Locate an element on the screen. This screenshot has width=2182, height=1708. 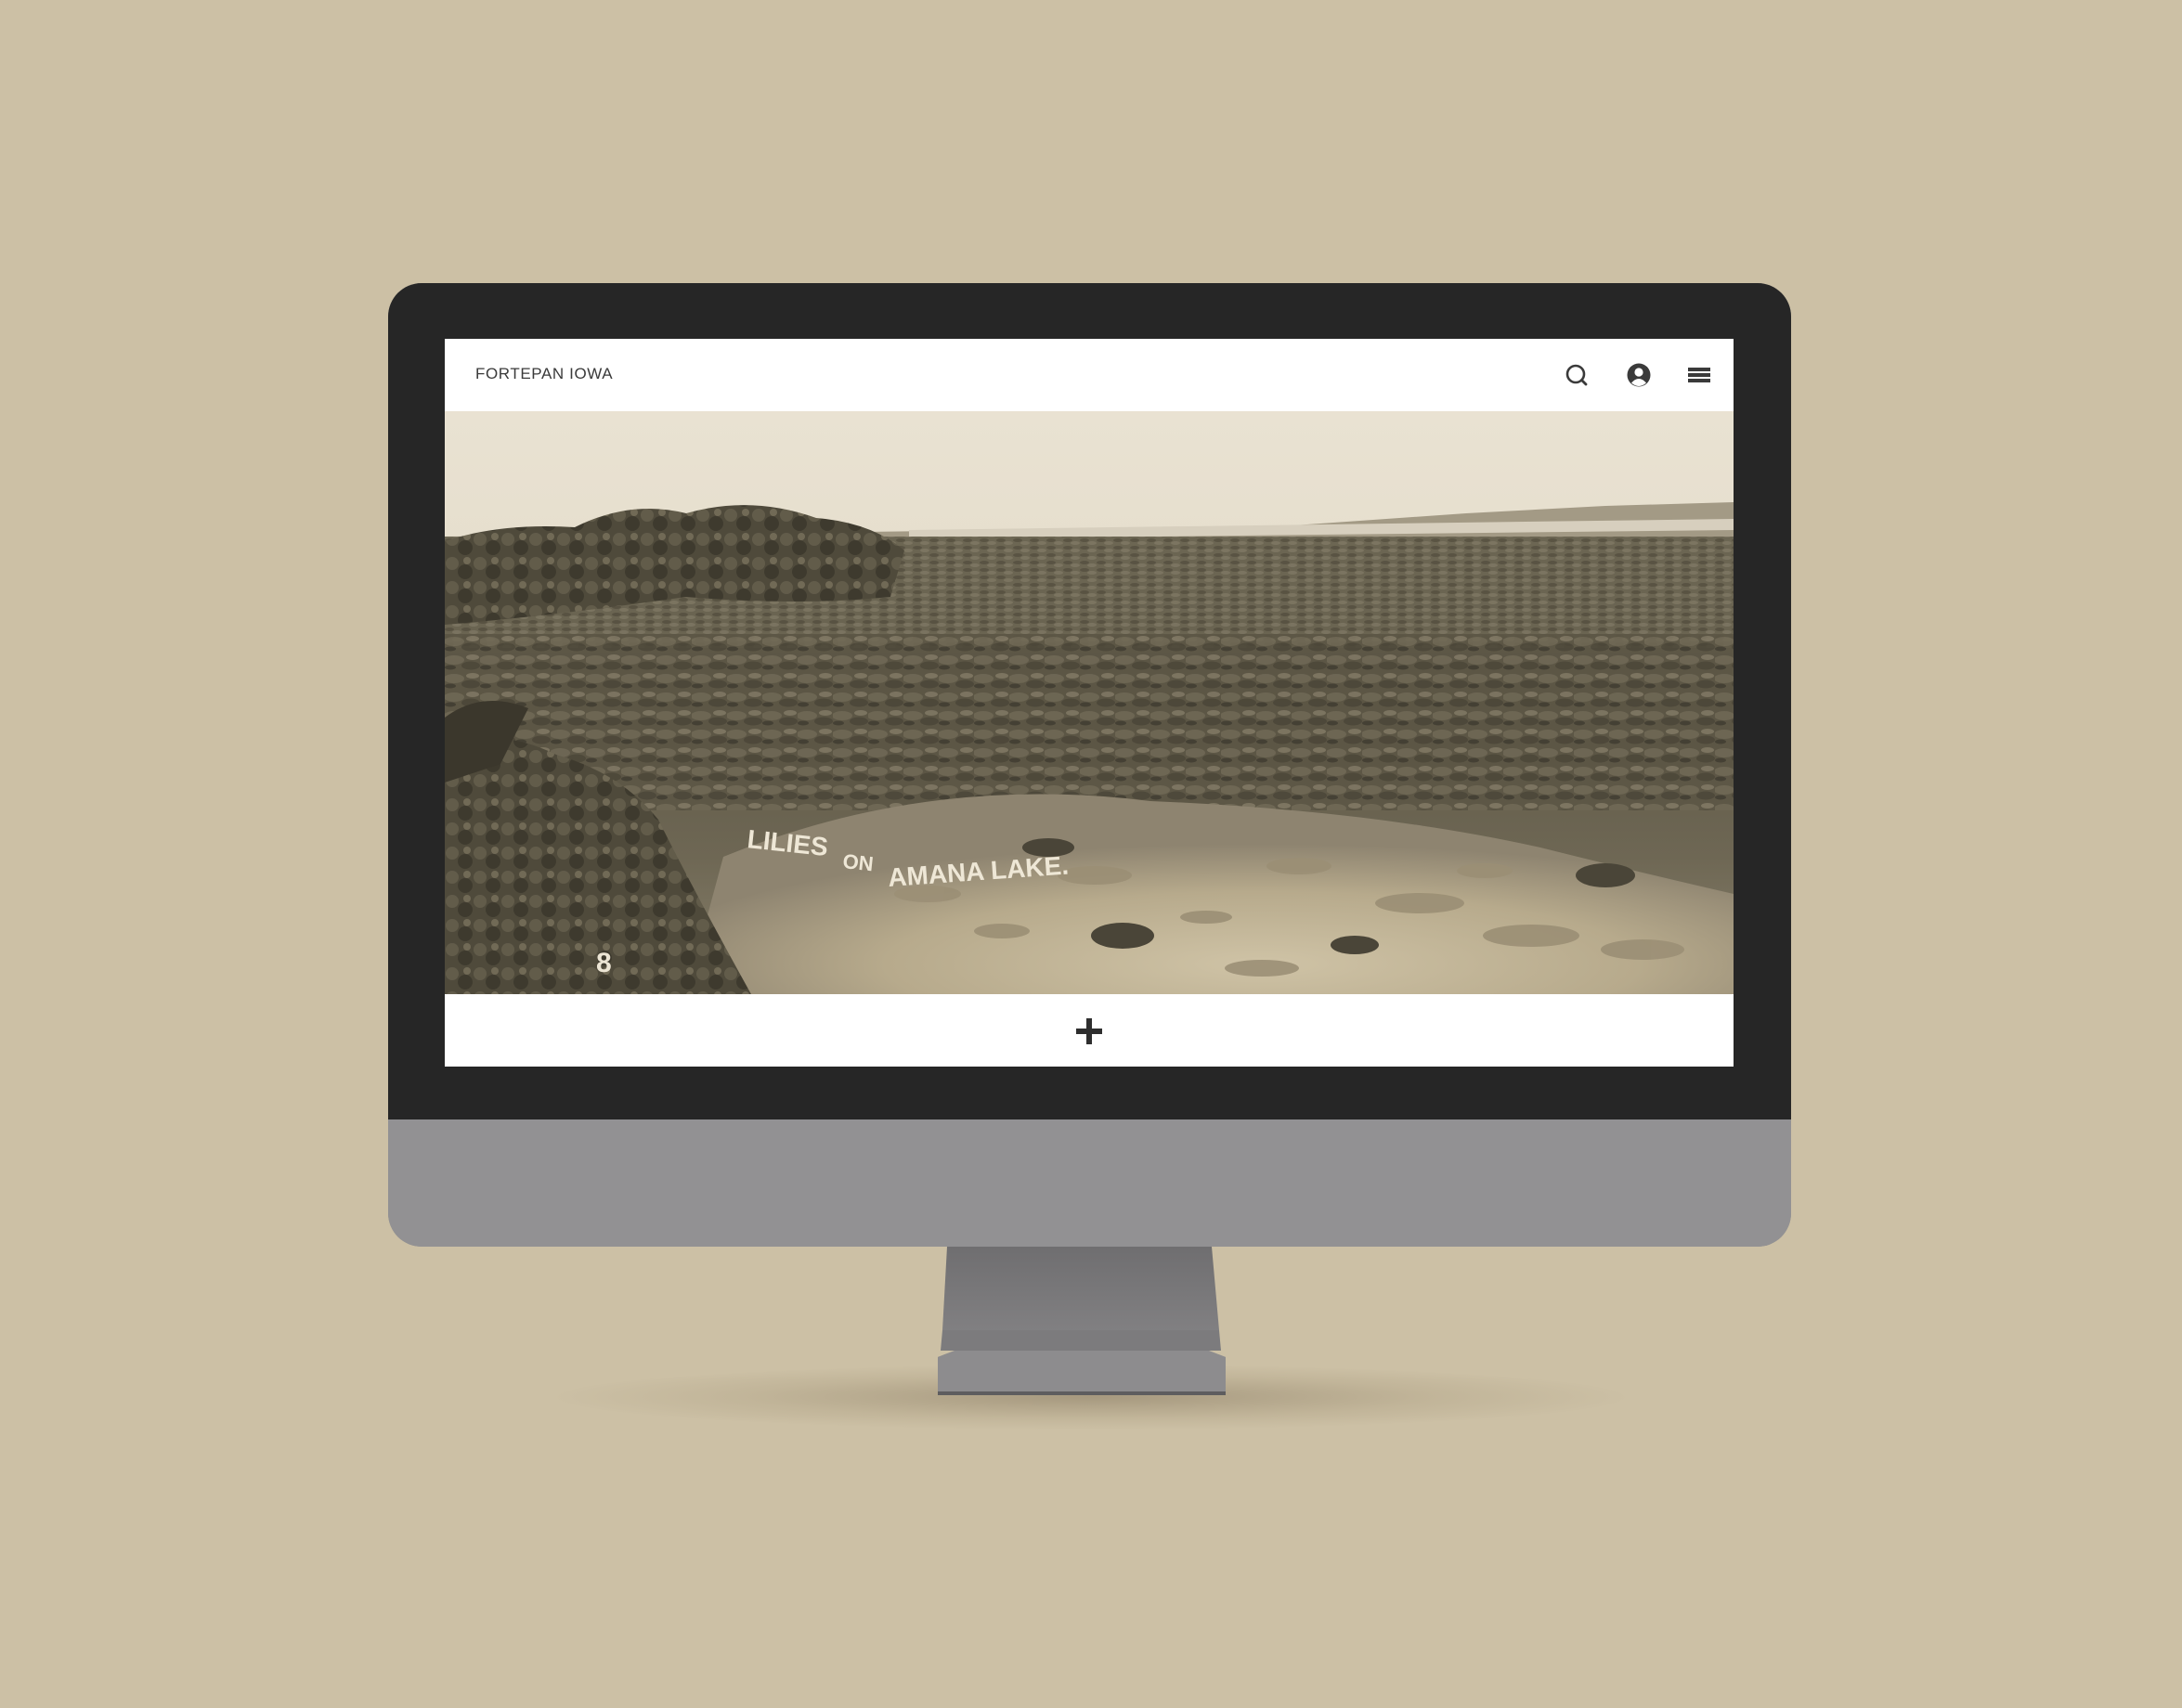
plus-icon is located at coordinates (1089, 1031).